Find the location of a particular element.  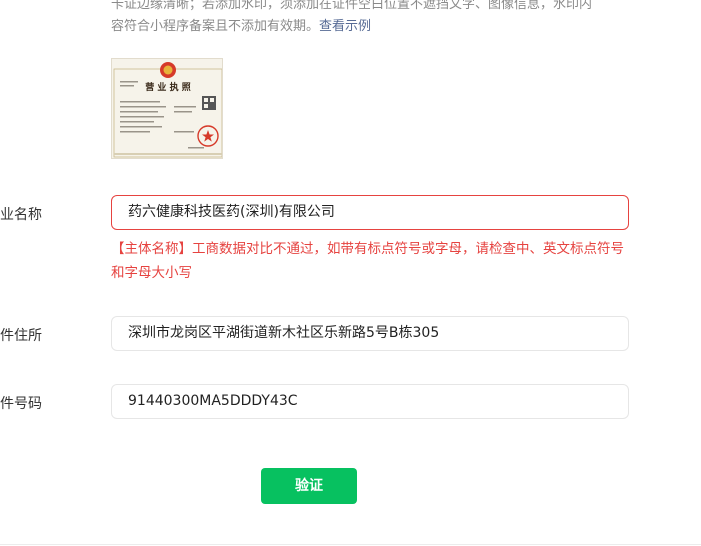

address-field: 深圳市龙岗区平湖街道新木社区乐新路5号B栋305 is located at coordinates (370, 333).